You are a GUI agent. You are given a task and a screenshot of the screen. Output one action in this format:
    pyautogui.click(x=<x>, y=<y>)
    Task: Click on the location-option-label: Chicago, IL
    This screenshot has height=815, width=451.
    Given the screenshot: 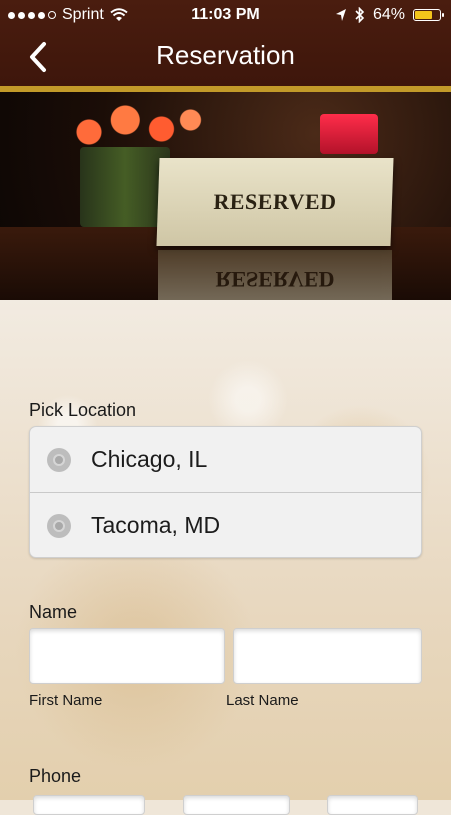 What is the action you would take?
    pyautogui.click(x=149, y=459)
    